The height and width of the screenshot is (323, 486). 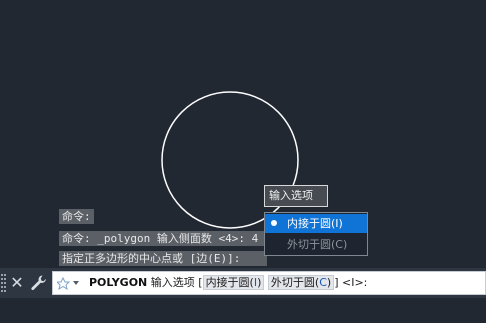 I want to click on option-inscribed-link: 内接于圆(I), so click(x=233, y=282).